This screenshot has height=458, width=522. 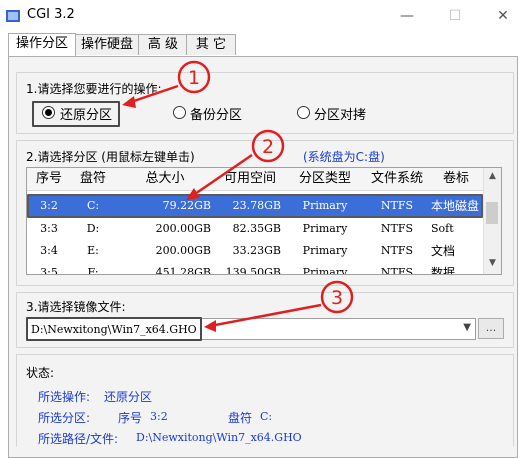 I want to click on restore-radio, so click(x=48, y=112).